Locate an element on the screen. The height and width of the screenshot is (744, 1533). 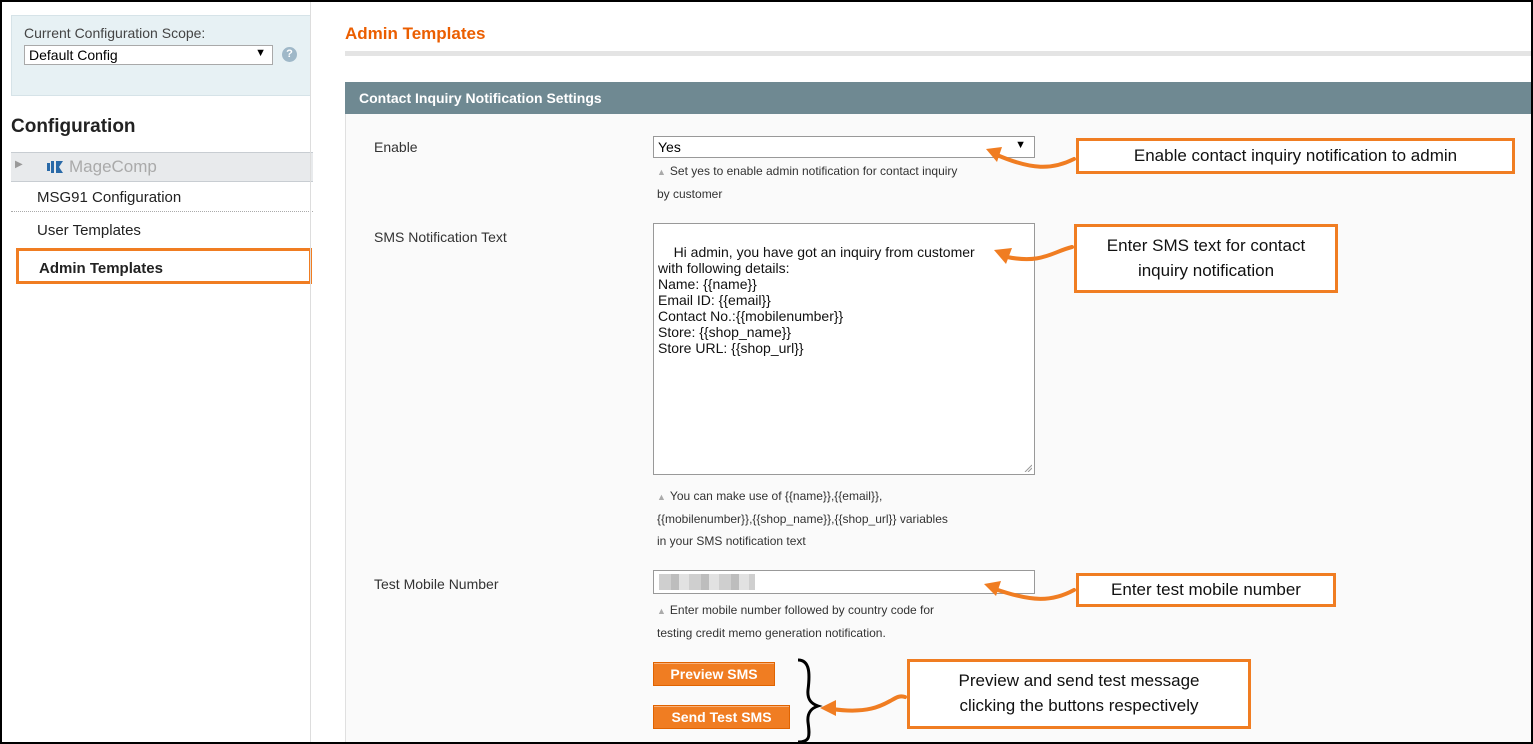
configuration-heading: Configuration is located at coordinates (73, 126).